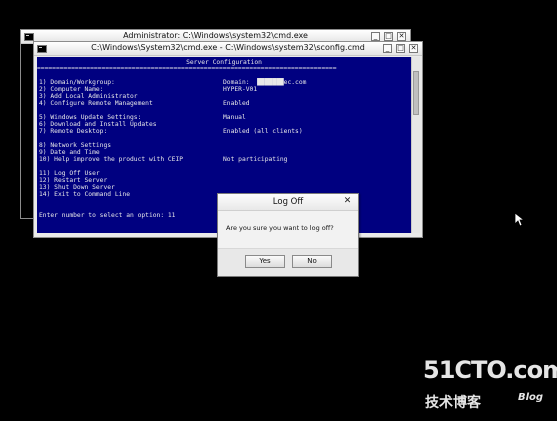 The width and height of the screenshot is (557, 421). I want to click on menu-item-value: Manual, so click(234, 117).